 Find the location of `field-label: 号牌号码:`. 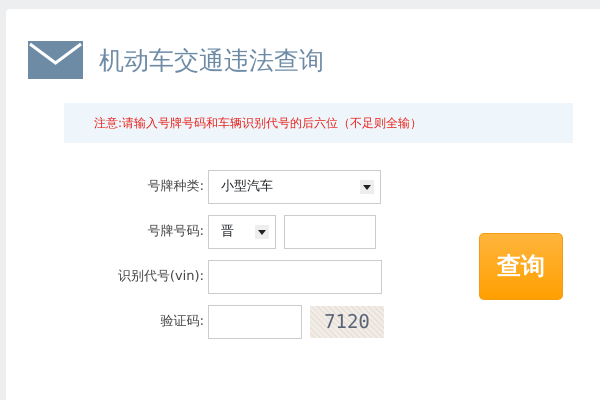

field-label: 号牌号码: is located at coordinates (175, 232).